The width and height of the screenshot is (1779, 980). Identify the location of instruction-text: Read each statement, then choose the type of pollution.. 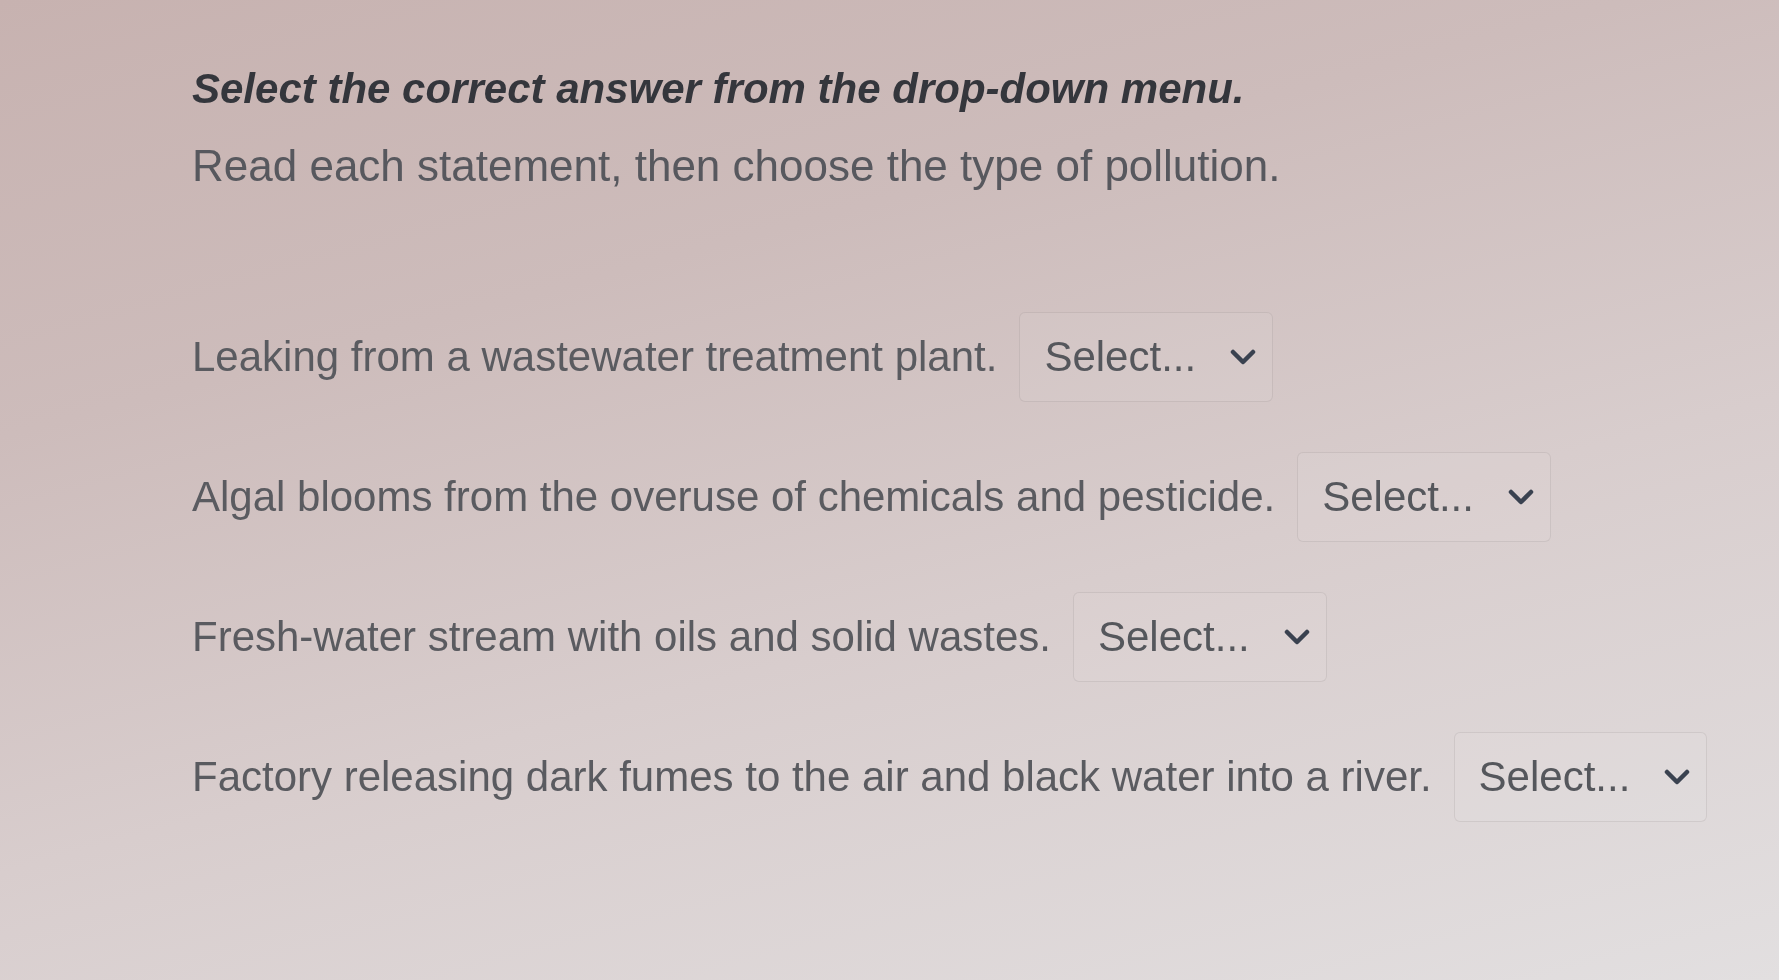
(736, 165).